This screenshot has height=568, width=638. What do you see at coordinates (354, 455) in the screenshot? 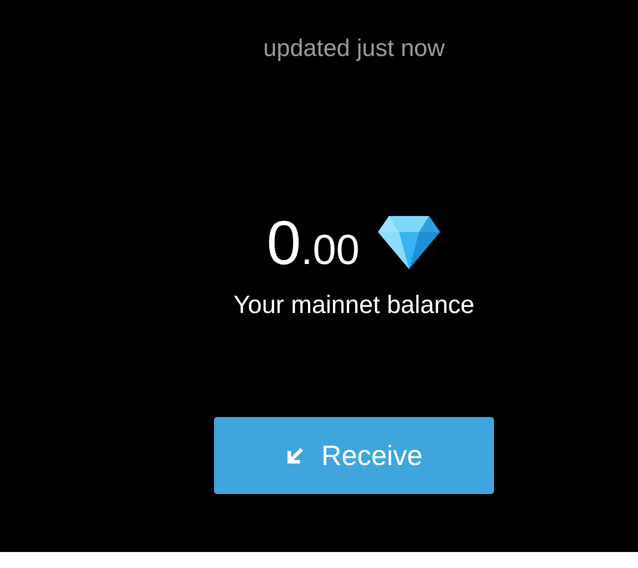
I see `receive-button: Receive` at bounding box center [354, 455].